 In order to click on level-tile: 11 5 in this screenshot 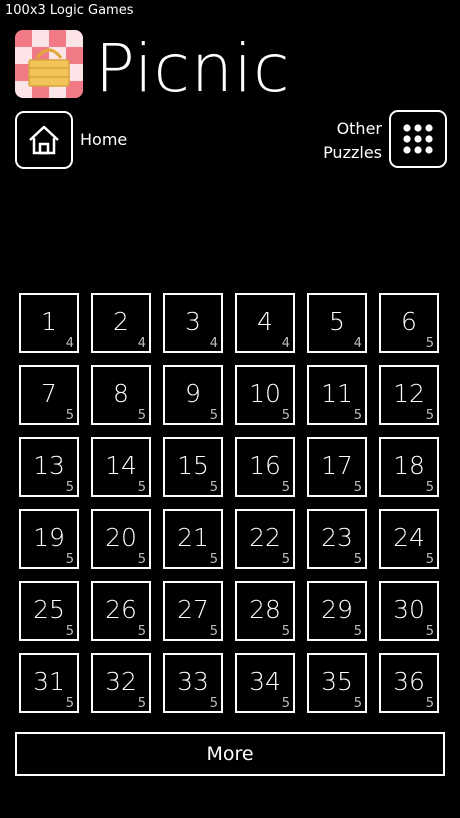, I will do `click(337, 395)`.